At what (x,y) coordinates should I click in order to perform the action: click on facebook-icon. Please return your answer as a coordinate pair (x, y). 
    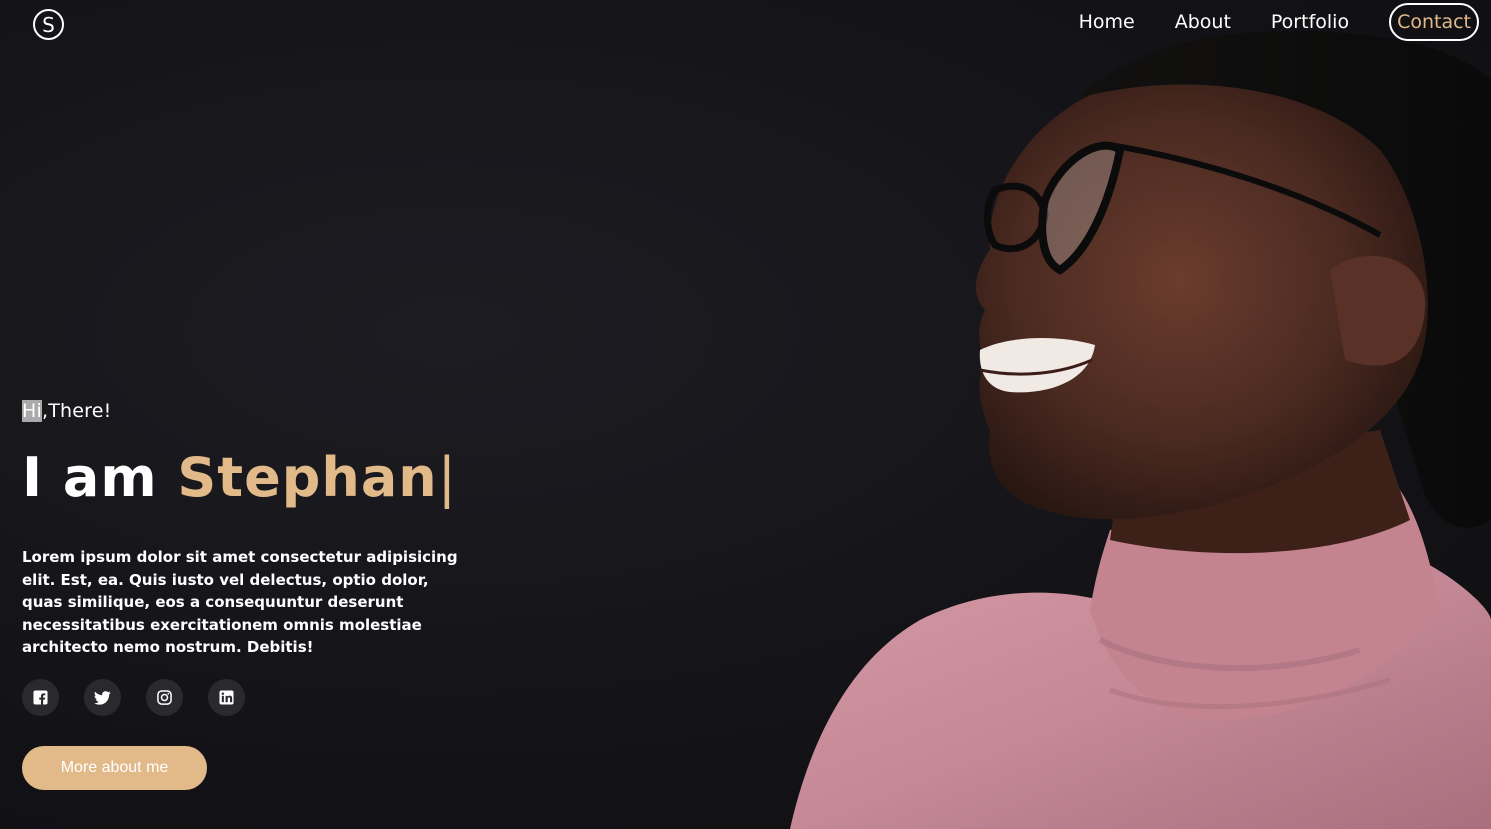
    Looking at the image, I should click on (40, 697).